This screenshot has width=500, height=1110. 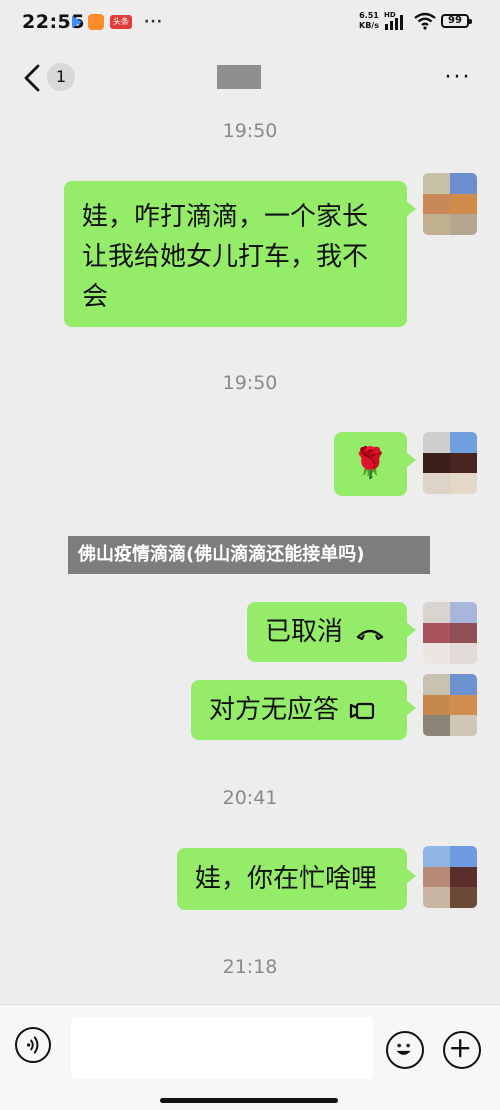 What do you see at coordinates (249, 1100) in the screenshot?
I see `home-indicator` at bounding box center [249, 1100].